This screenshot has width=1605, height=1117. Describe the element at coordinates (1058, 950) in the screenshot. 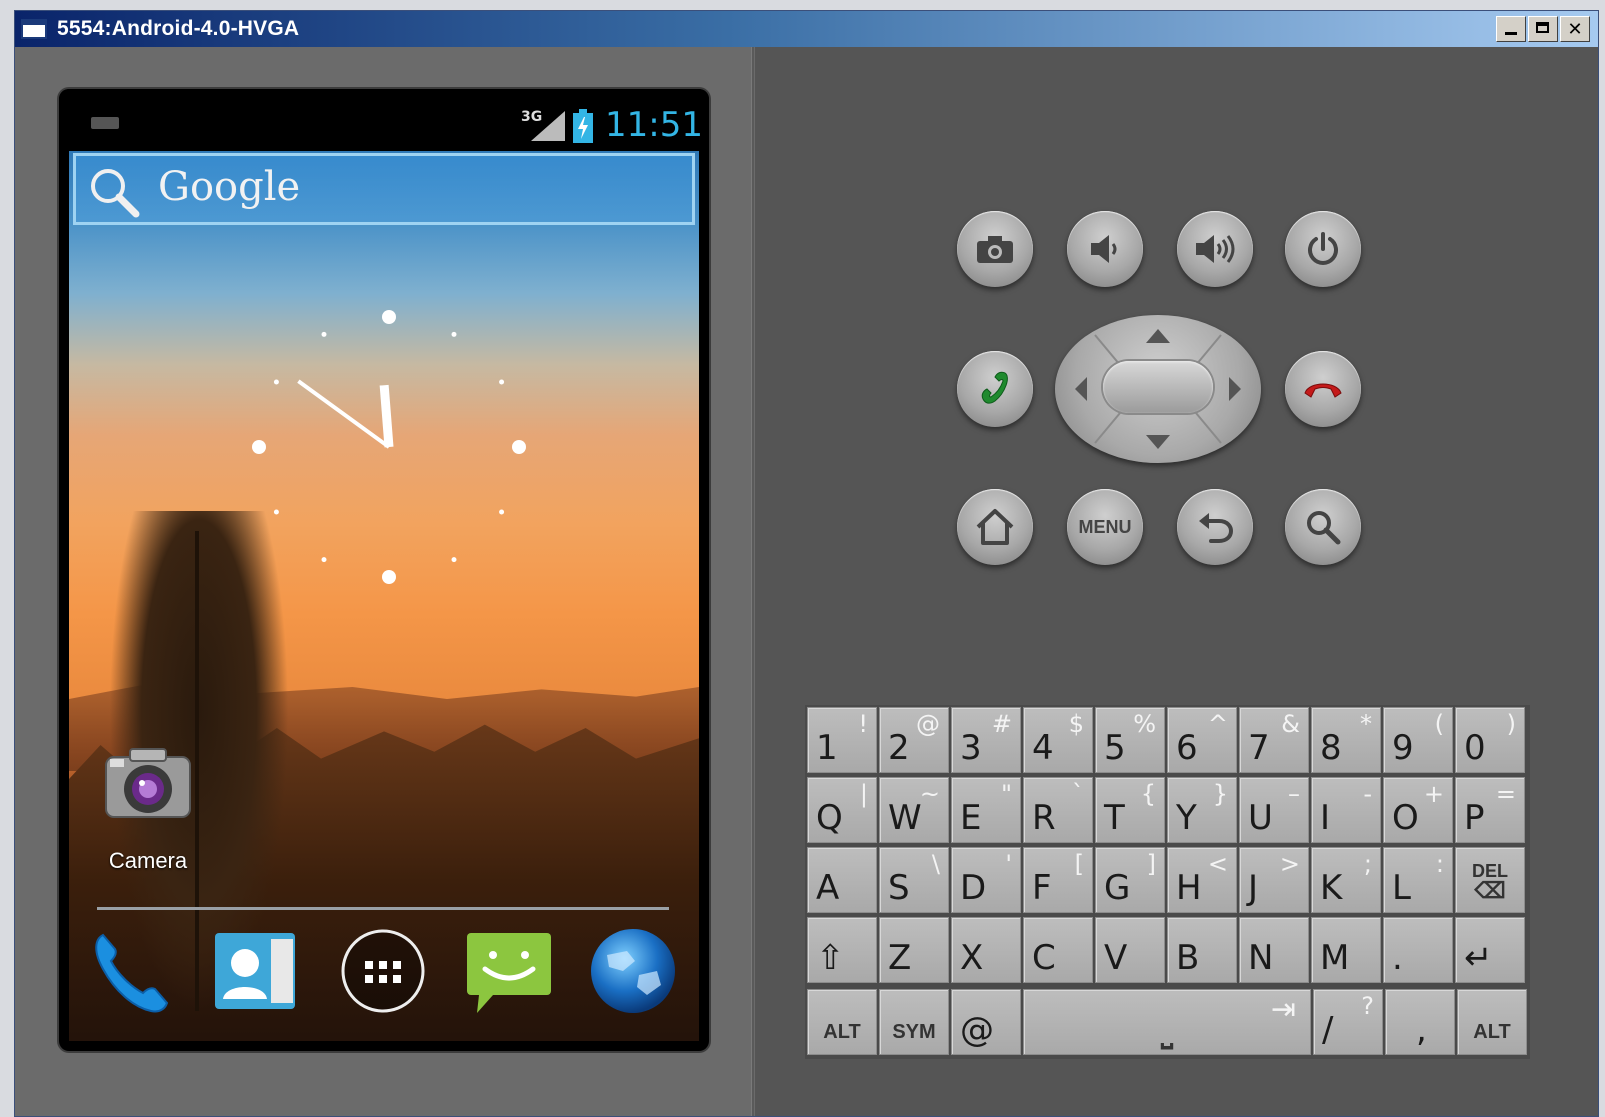

I see `key-r3-c3: C` at that location.